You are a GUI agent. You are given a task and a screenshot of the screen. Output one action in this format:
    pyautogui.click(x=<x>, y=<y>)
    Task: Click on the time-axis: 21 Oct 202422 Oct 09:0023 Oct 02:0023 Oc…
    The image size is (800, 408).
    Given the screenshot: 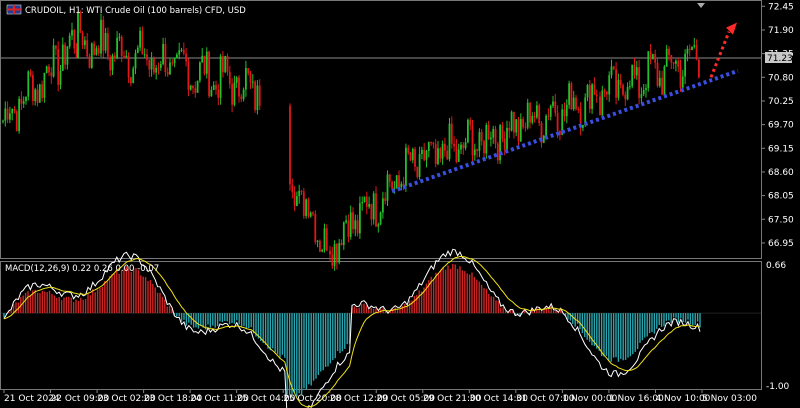 What is the action you would take?
    pyautogui.click(x=380, y=397)
    